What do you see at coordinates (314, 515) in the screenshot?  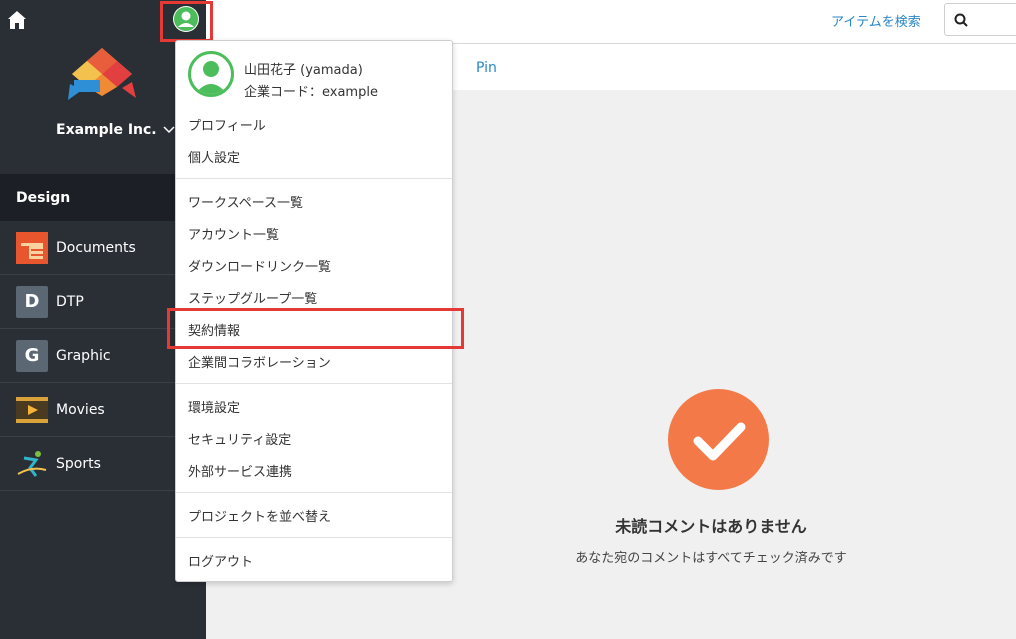 I see `menu-item-sort-projects: プロジェクトを並べ替え` at bounding box center [314, 515].